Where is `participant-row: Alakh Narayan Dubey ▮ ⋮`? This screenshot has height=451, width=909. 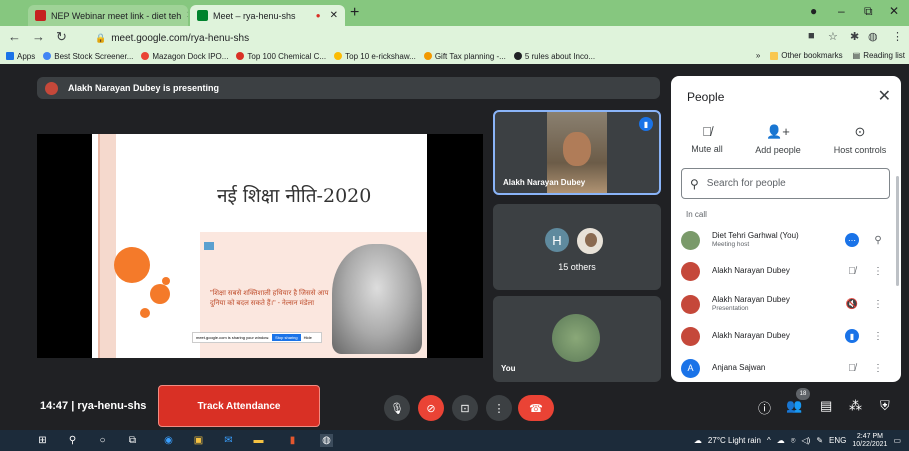 participant-row: Alakh Narayan Dubey ▮ ⋮ is located at coordinates (786, 336).